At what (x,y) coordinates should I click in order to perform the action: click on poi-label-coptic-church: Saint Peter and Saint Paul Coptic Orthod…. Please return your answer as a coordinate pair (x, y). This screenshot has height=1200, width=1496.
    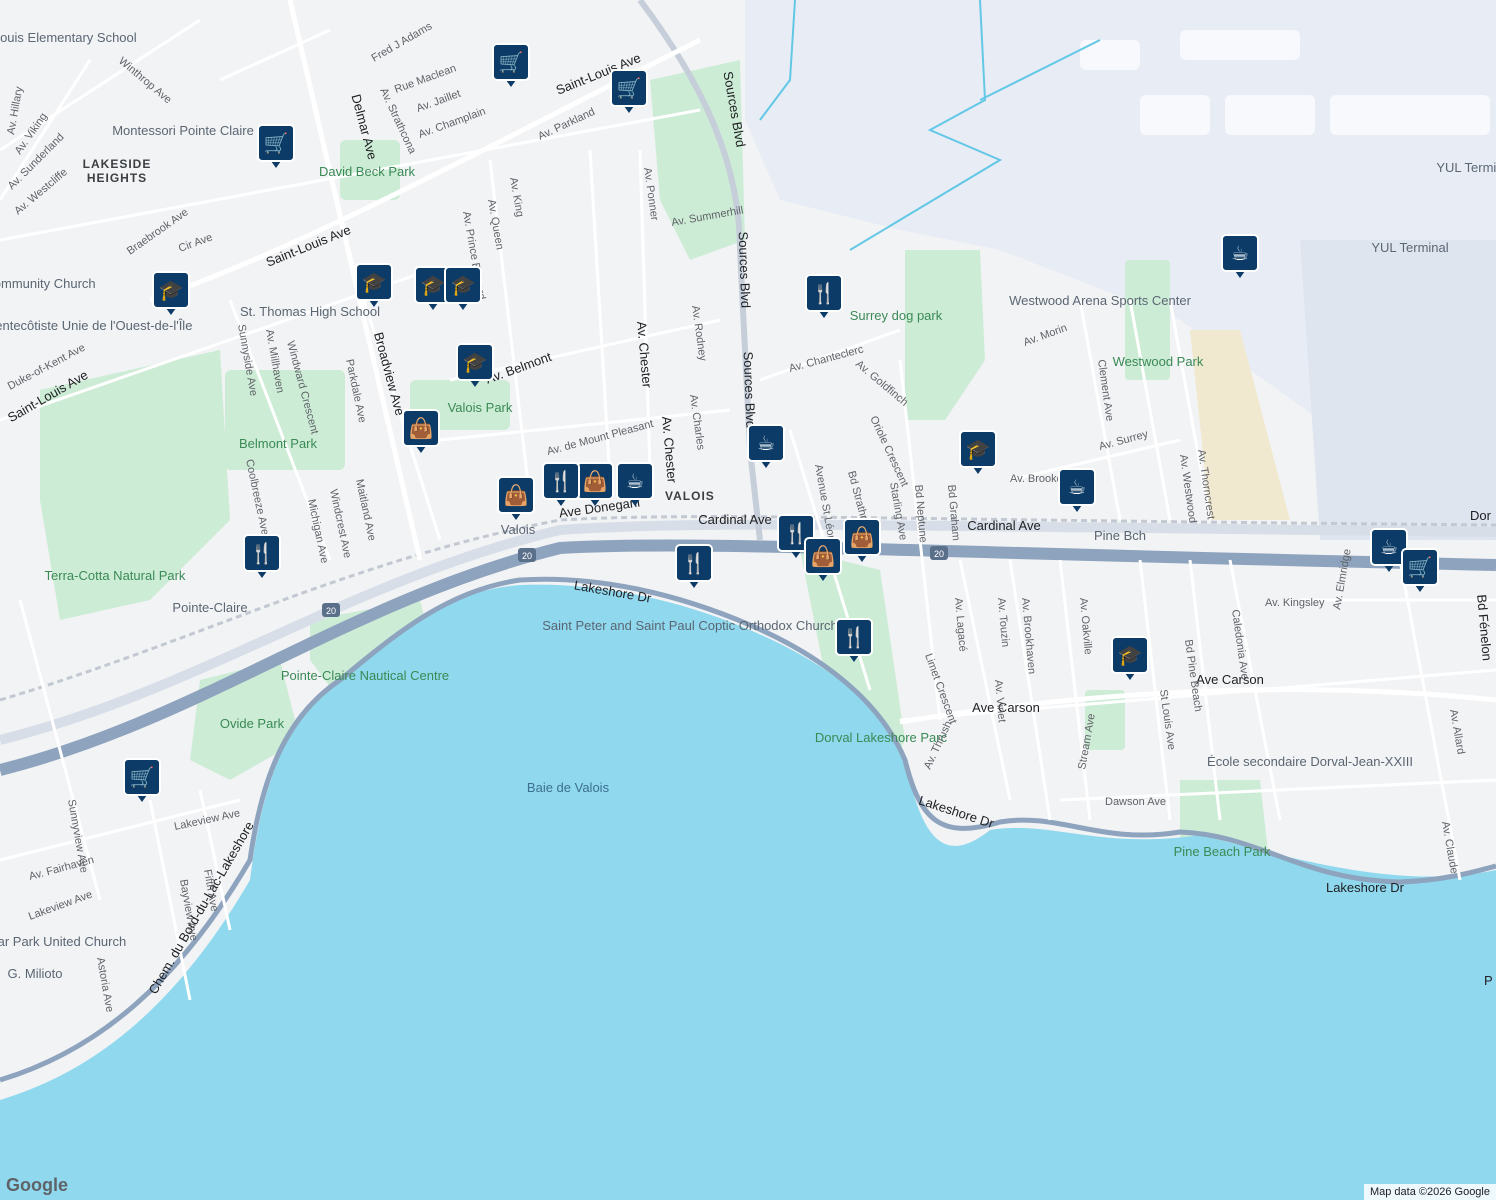
    Looking at the image, I should click on (690, 625).